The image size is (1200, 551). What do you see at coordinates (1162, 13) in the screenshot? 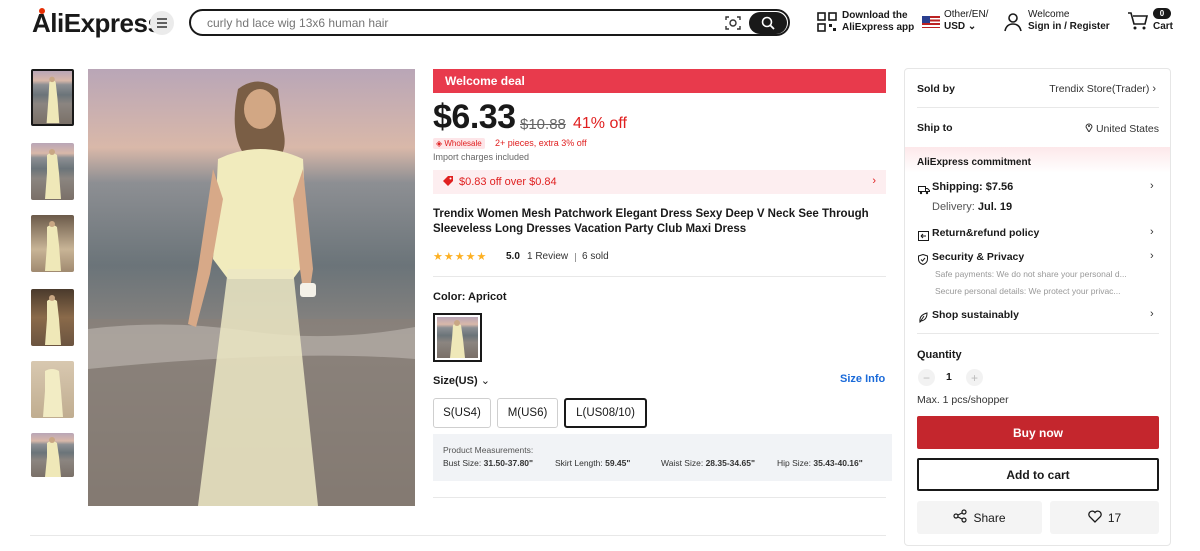
I see `cart-count-badge: 0` at bounding box center [1162, 13].